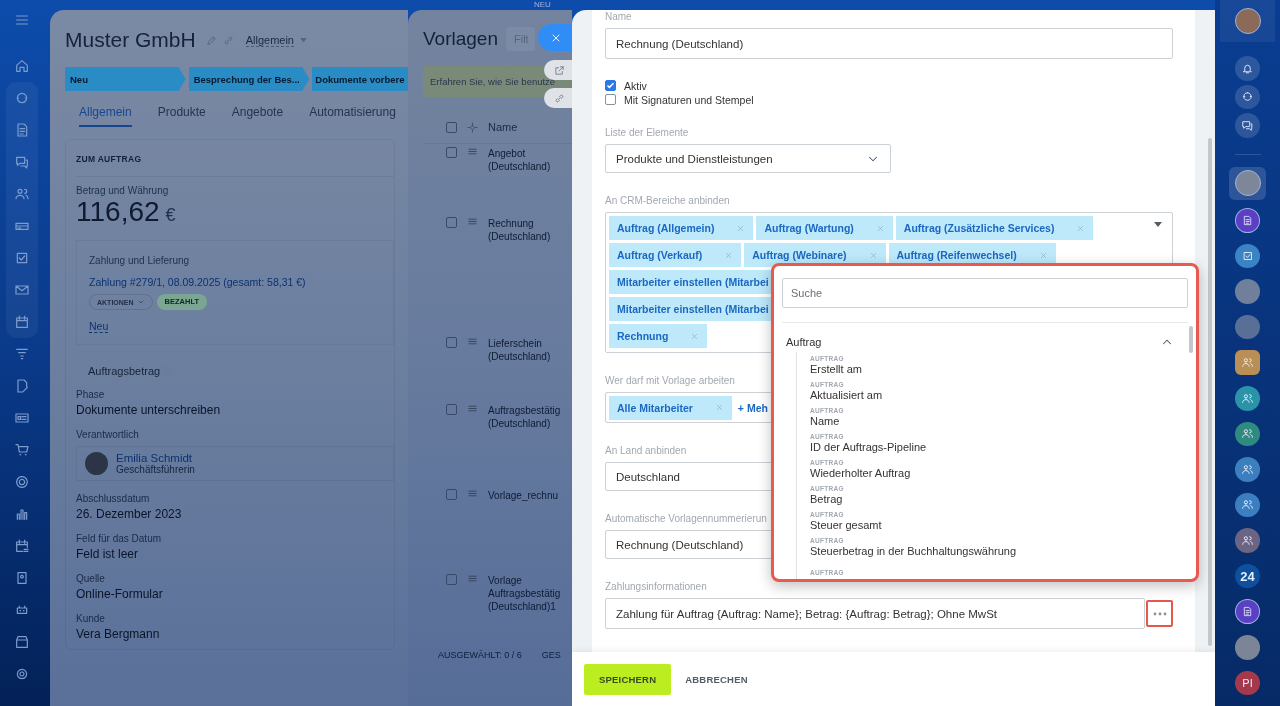 Image resolution: width=1280 pixels, height=706 pixels. I want to click on field-label: Name, so click(618, 17).